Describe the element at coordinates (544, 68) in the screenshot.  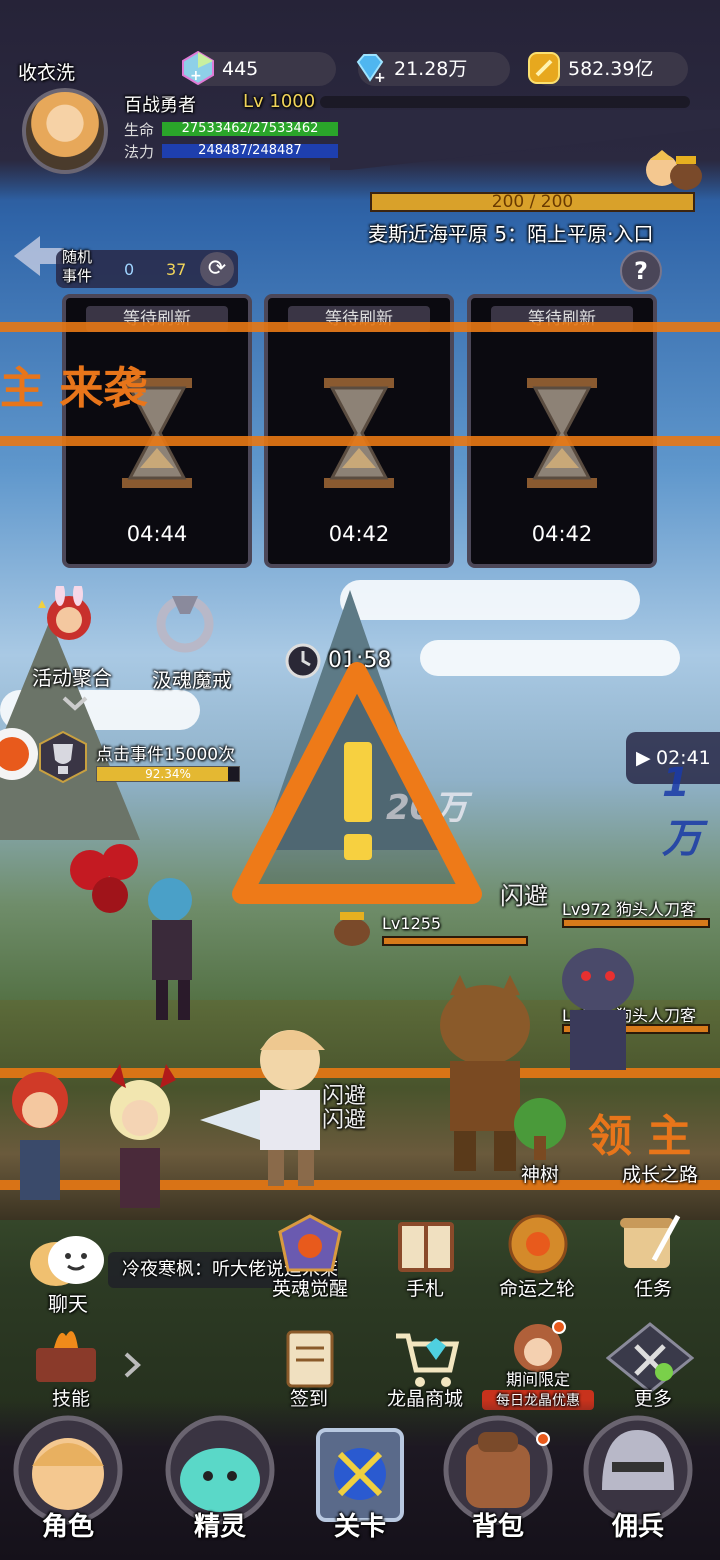
I see `gold-coin-icon` at that location.